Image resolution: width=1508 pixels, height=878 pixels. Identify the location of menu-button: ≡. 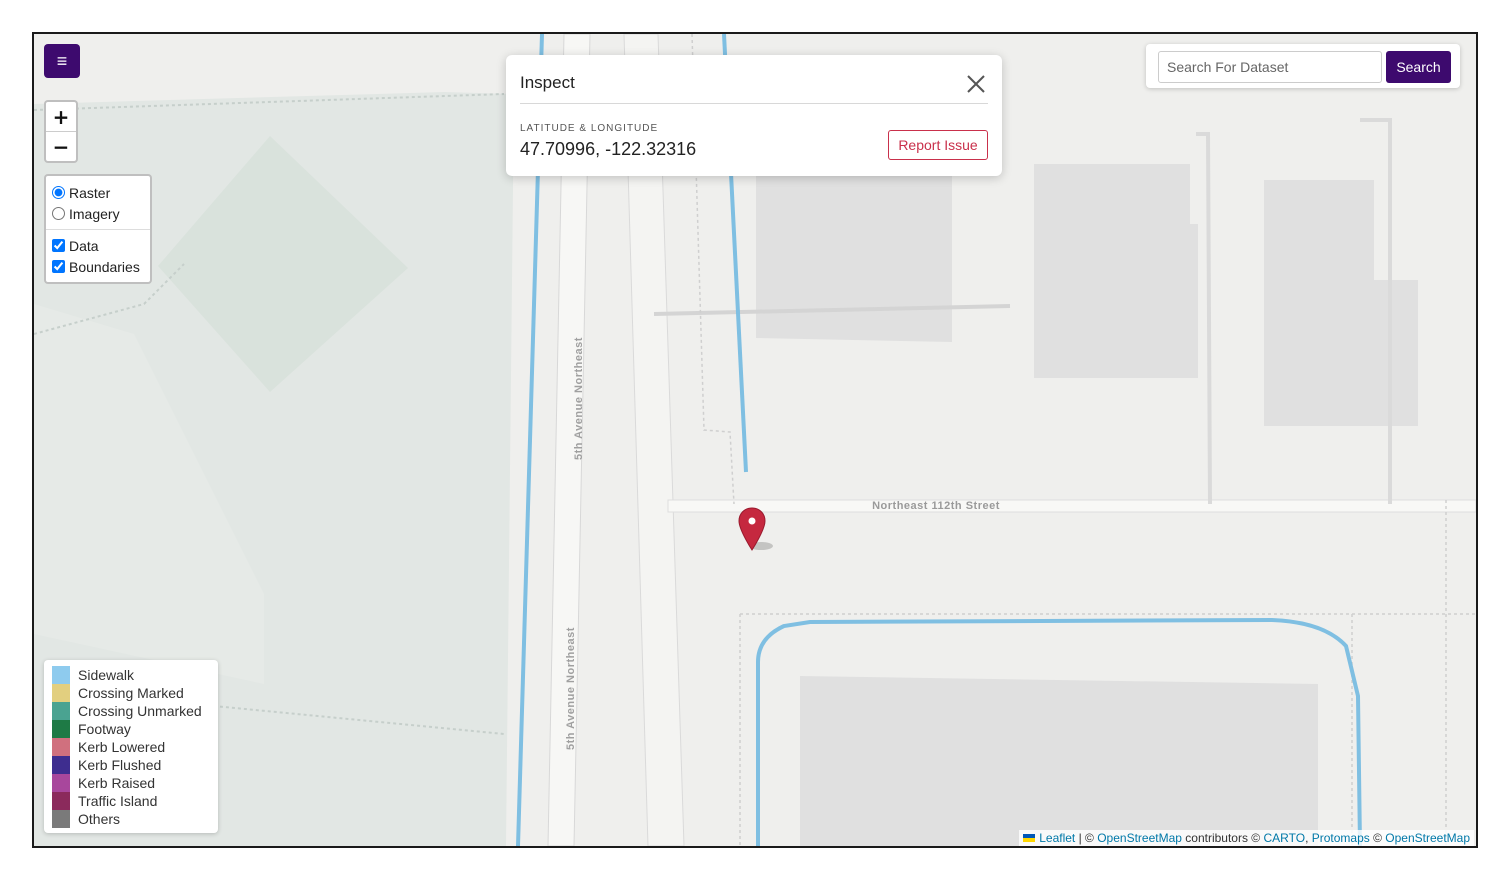
(62, 61).